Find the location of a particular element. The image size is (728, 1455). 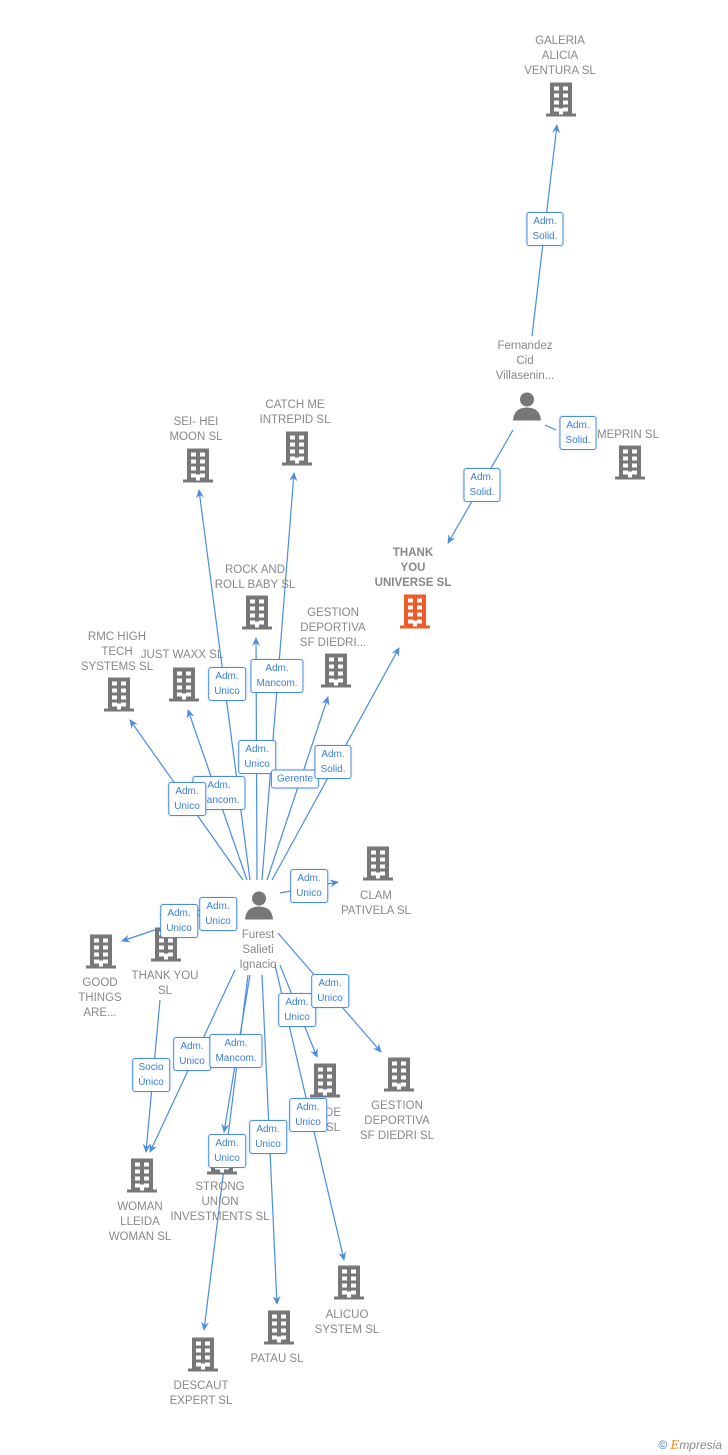

edge-label-furest-gestionbottom: Adm. Unico is located at coordinates (330, 991).